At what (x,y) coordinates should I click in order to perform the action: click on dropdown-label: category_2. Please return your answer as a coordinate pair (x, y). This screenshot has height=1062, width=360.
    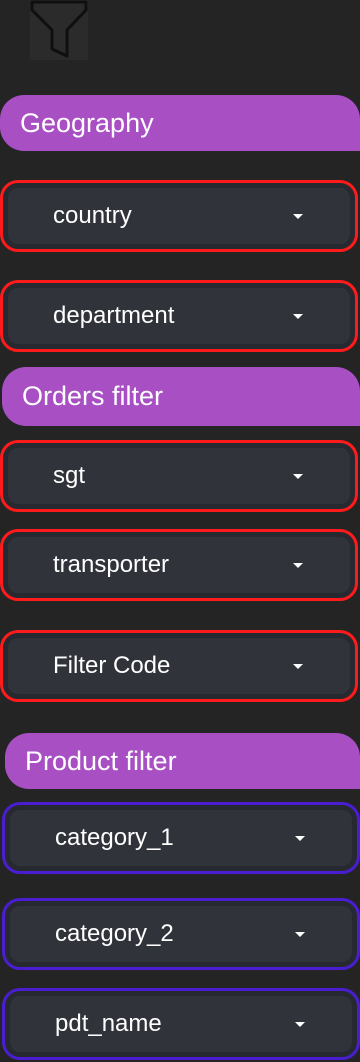
    Looking at the image, I should click on (114, 933).